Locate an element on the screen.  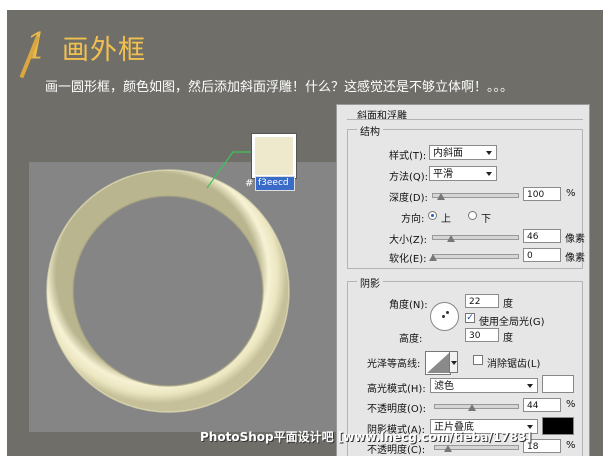
style-value: 内斜面 is located at coordinates (448, 153).